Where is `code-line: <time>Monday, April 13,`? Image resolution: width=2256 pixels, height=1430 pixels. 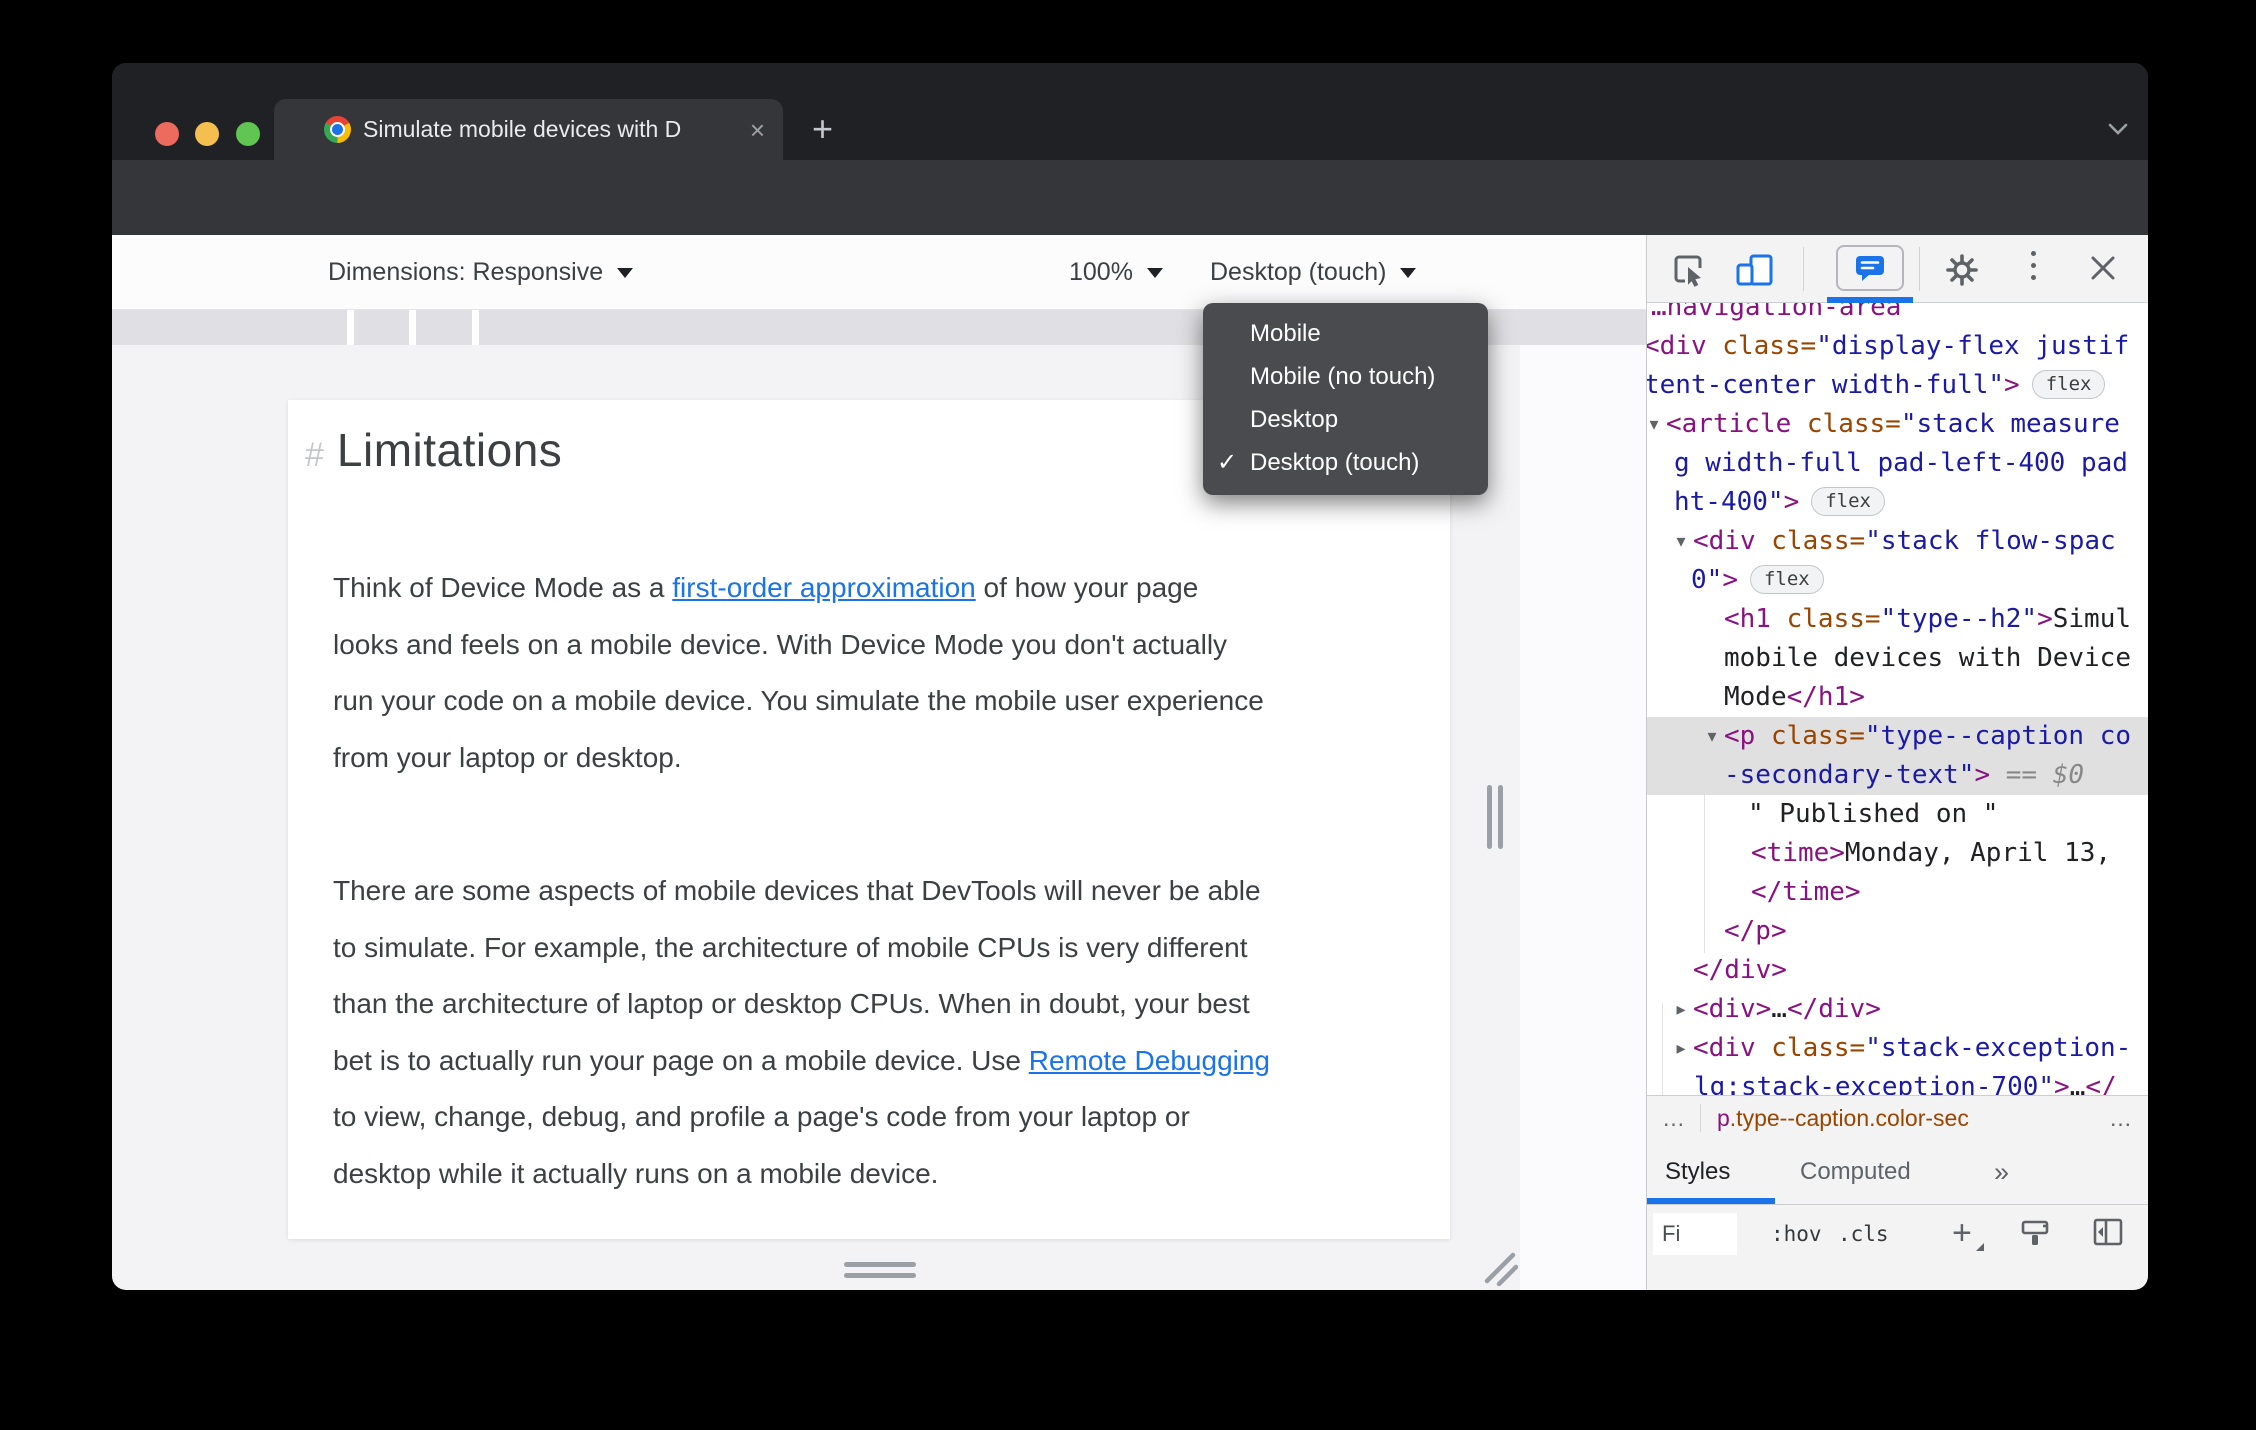 code-line: <time>Monday, April 13, is located at coordinates (1897, 853).